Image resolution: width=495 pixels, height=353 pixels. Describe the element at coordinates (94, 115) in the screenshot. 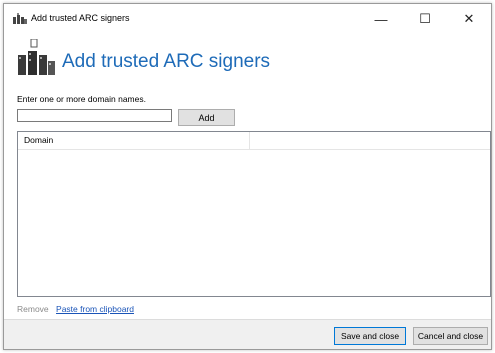

I see `domain-input` at that location.